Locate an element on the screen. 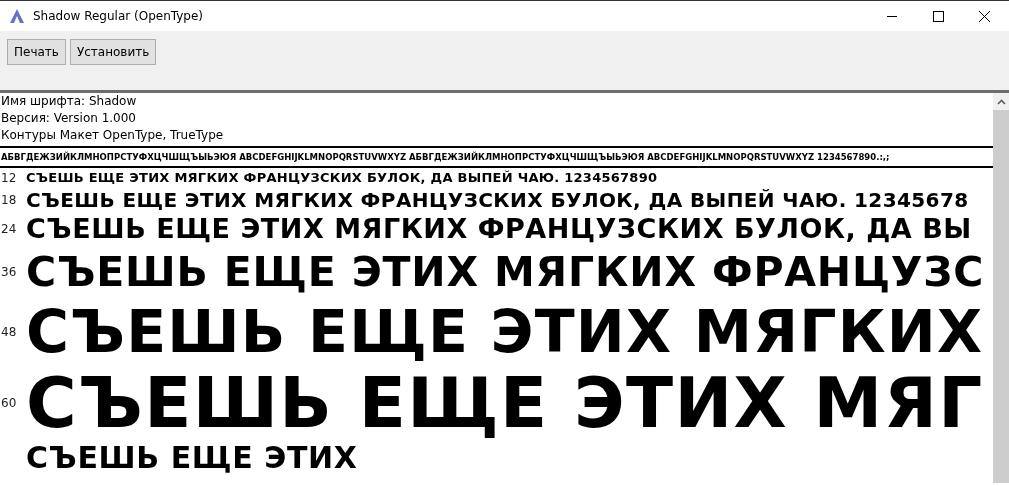 This screenshot has height=486, width=1009. size-label: 24 is located at coordinates (9, 229).